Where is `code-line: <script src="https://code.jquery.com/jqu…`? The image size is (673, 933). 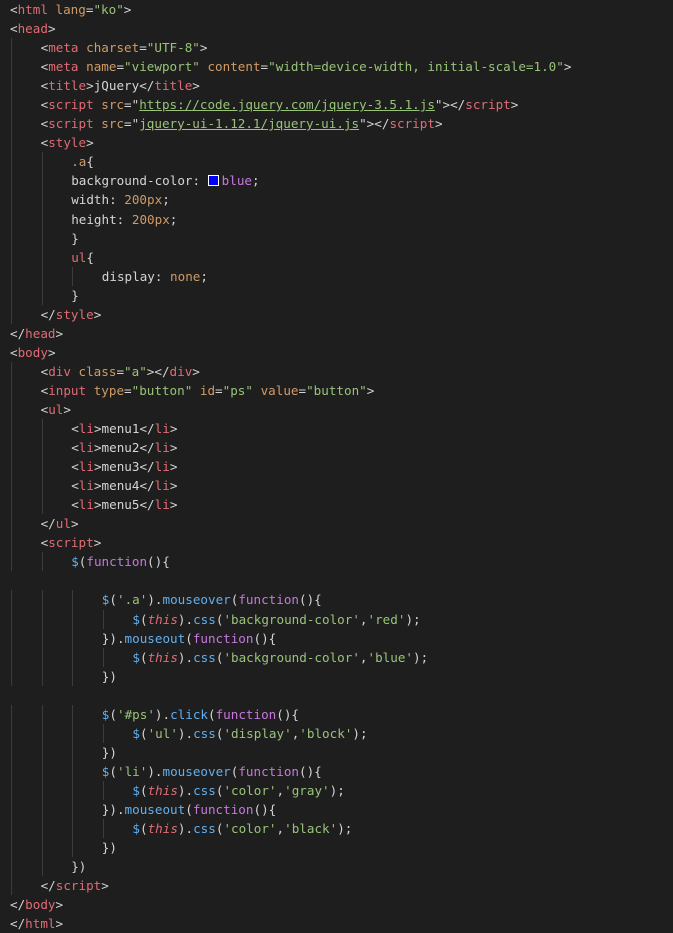 code-line: <script src="https://code.jquery.com/jqu… is located at coordinates (336, 105).